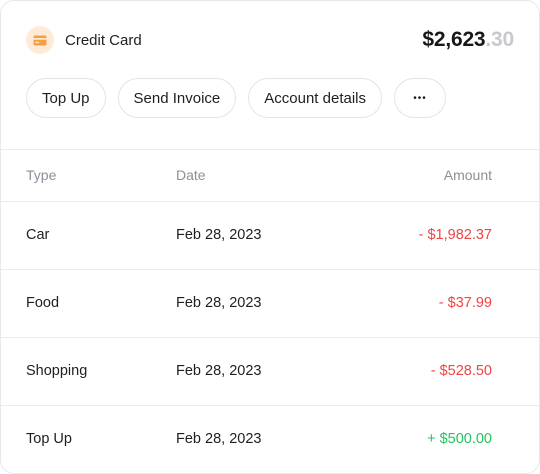 The image size is (540, 474). What do you see at coordinates (270, 149) in the screenshot?
I see `header-divider` at bounding box center [270, 149].